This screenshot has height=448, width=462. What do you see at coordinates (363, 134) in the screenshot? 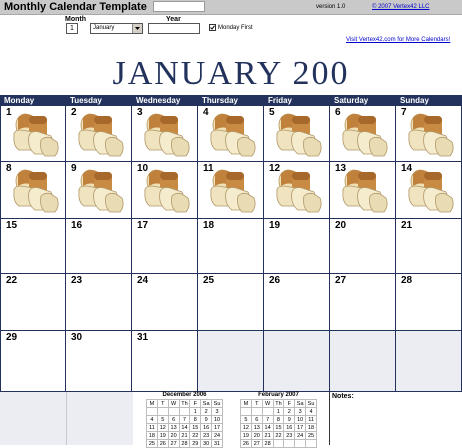
I see `day-cell: 6` at bounding box center [363, 134].